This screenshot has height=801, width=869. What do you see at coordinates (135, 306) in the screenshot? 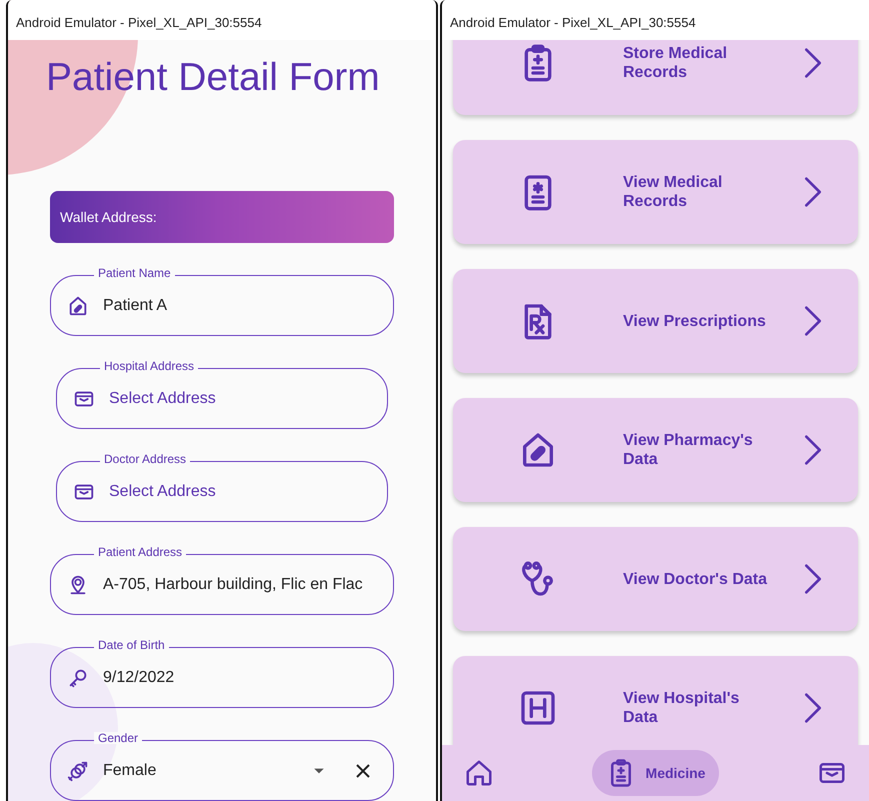
I see `field-value: Patient A` at bounding box center [135, 306].